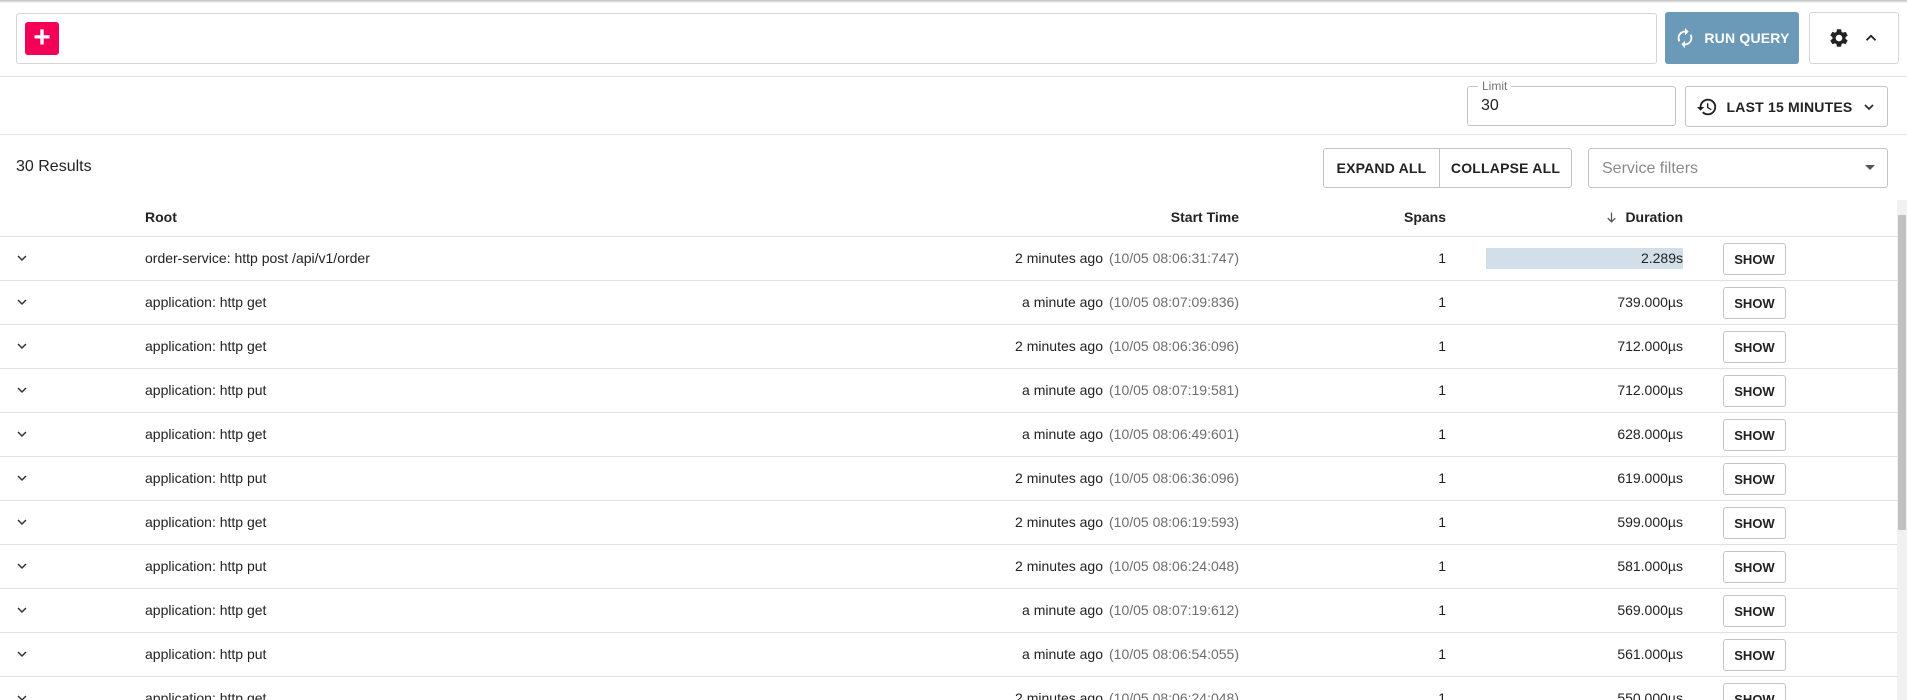 This screenshot has width=1907, height=700. Describe the element at coordinates (1685, 38) in the screenshot. I see `refresh-icon` at that location.